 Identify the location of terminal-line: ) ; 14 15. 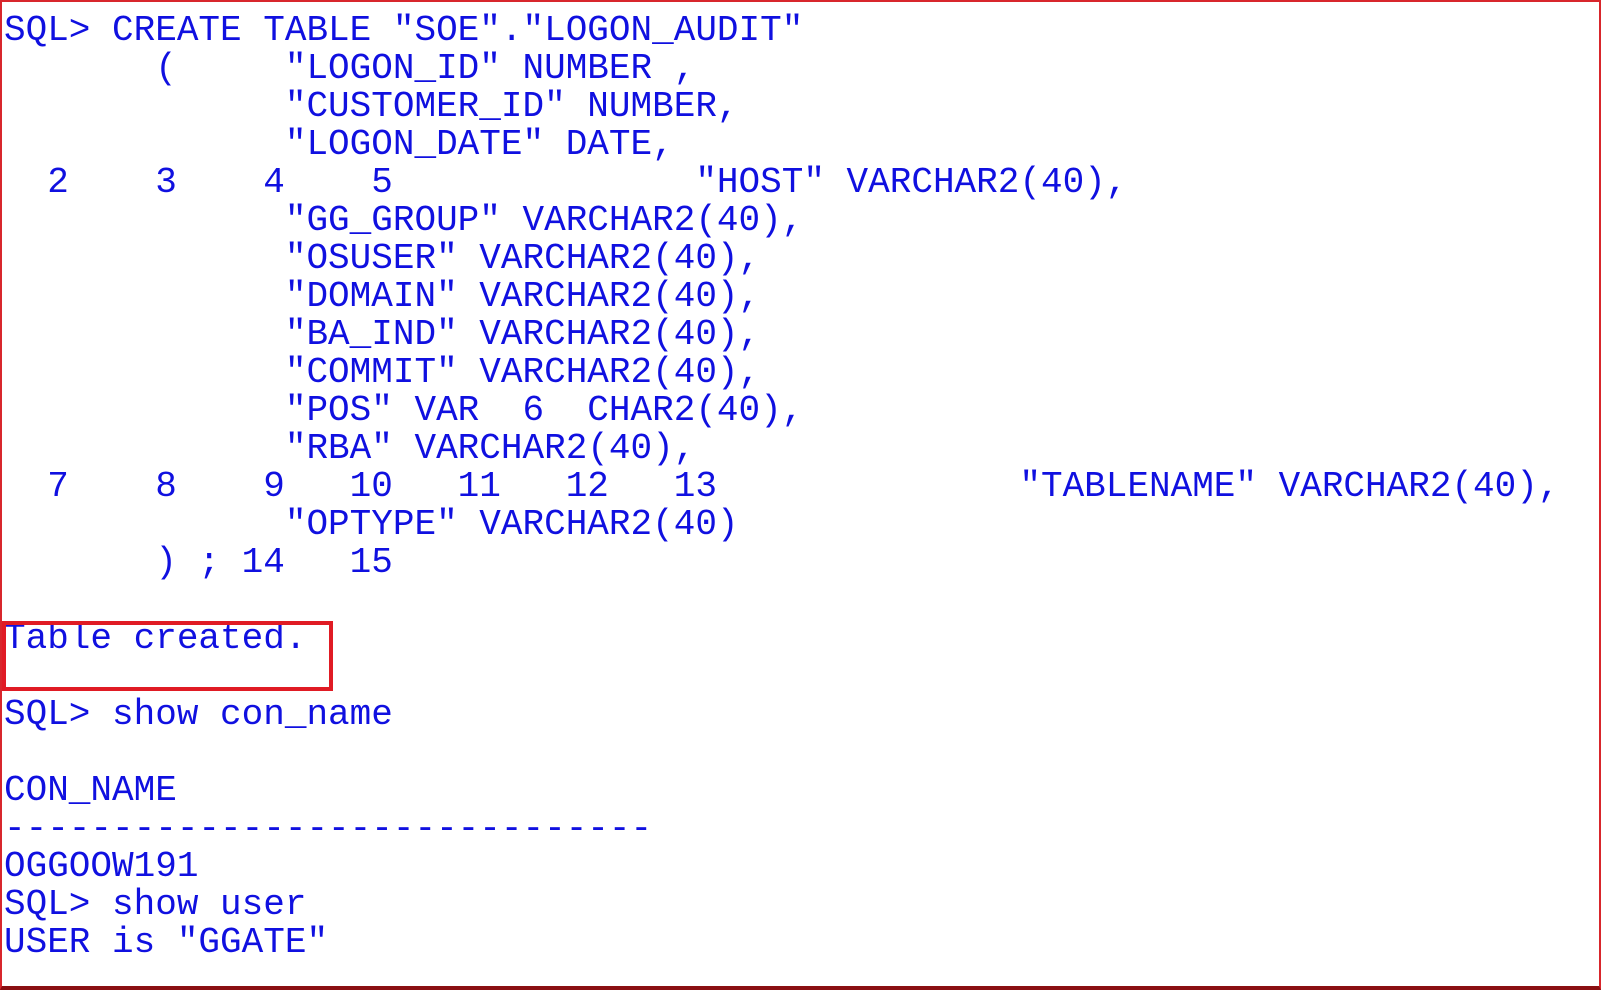
(198, 562).